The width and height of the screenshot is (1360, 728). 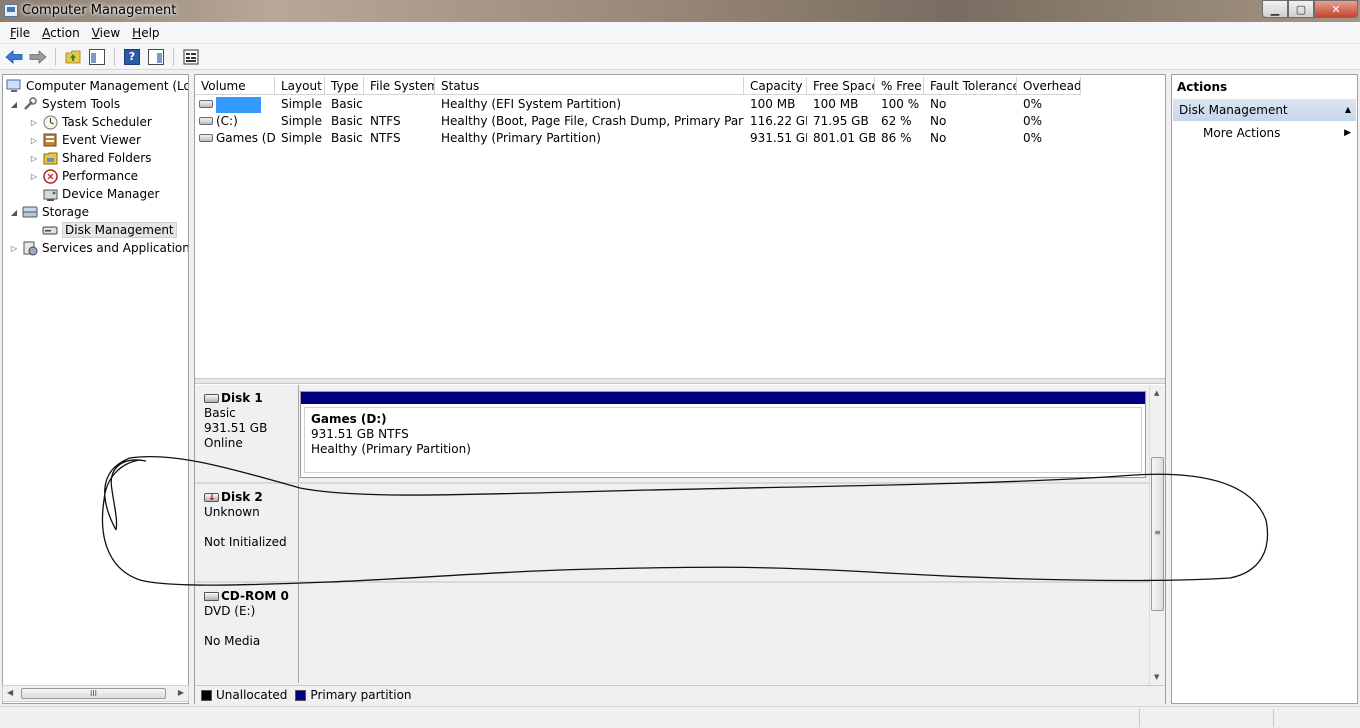 I want to click on tree-item-device-manager: Device Manager, so click(x=100, y=194).